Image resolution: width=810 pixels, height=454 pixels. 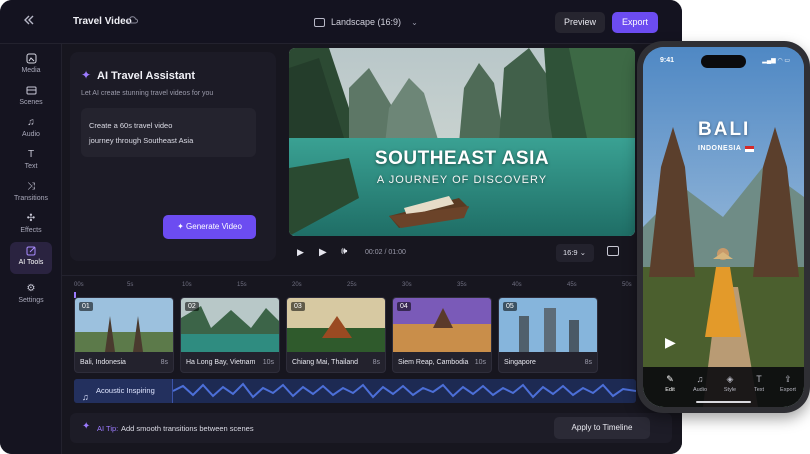 What do you see at coordinates (108, 428) in the screenshot?
I see `tip-prefix: AI Tip:` at bounding box center [108, 428].